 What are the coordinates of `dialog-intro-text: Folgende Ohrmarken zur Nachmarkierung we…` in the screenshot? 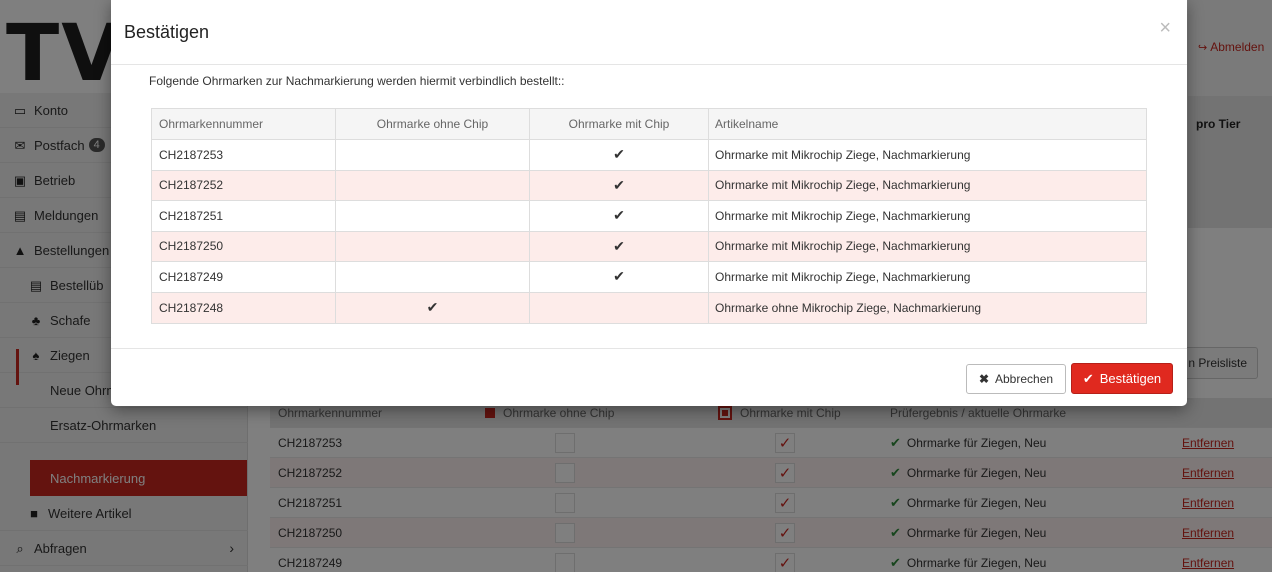 It's located at (357, 81).